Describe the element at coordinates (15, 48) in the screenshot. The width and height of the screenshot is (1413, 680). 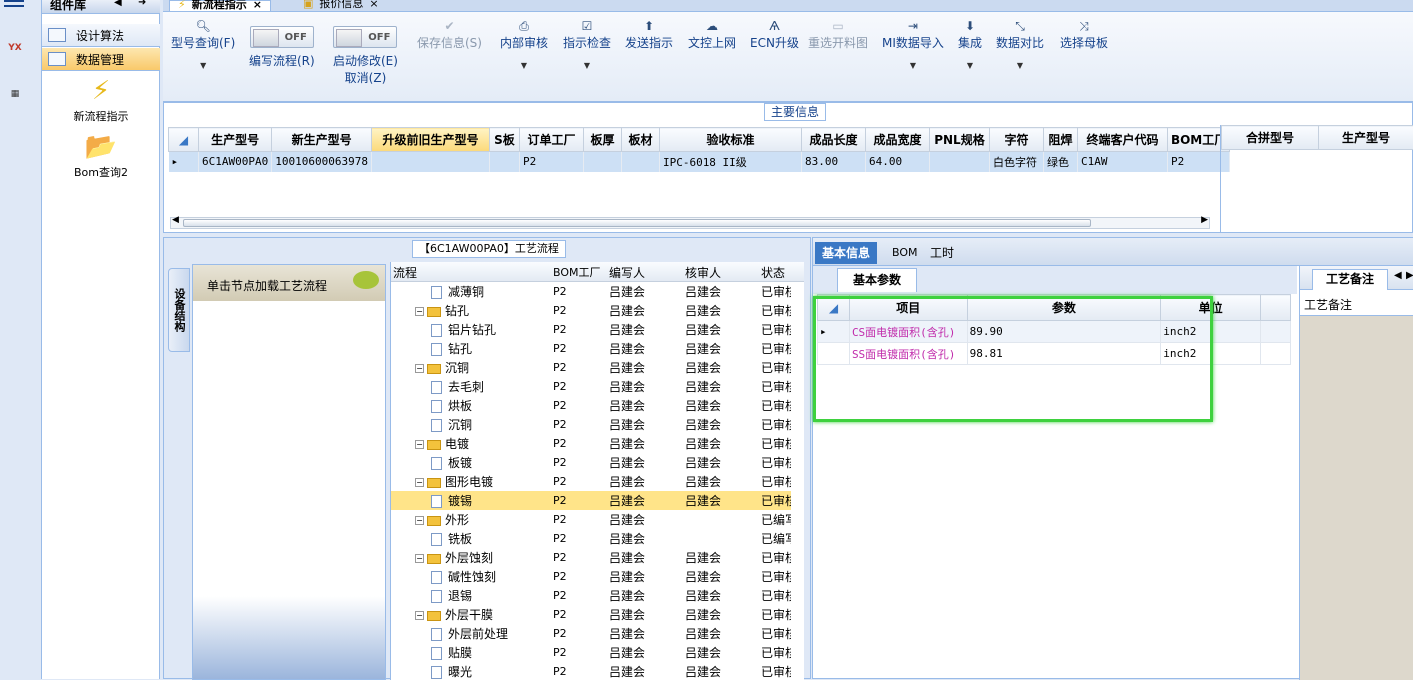
I see `yx-app-icon: YX` at that location.